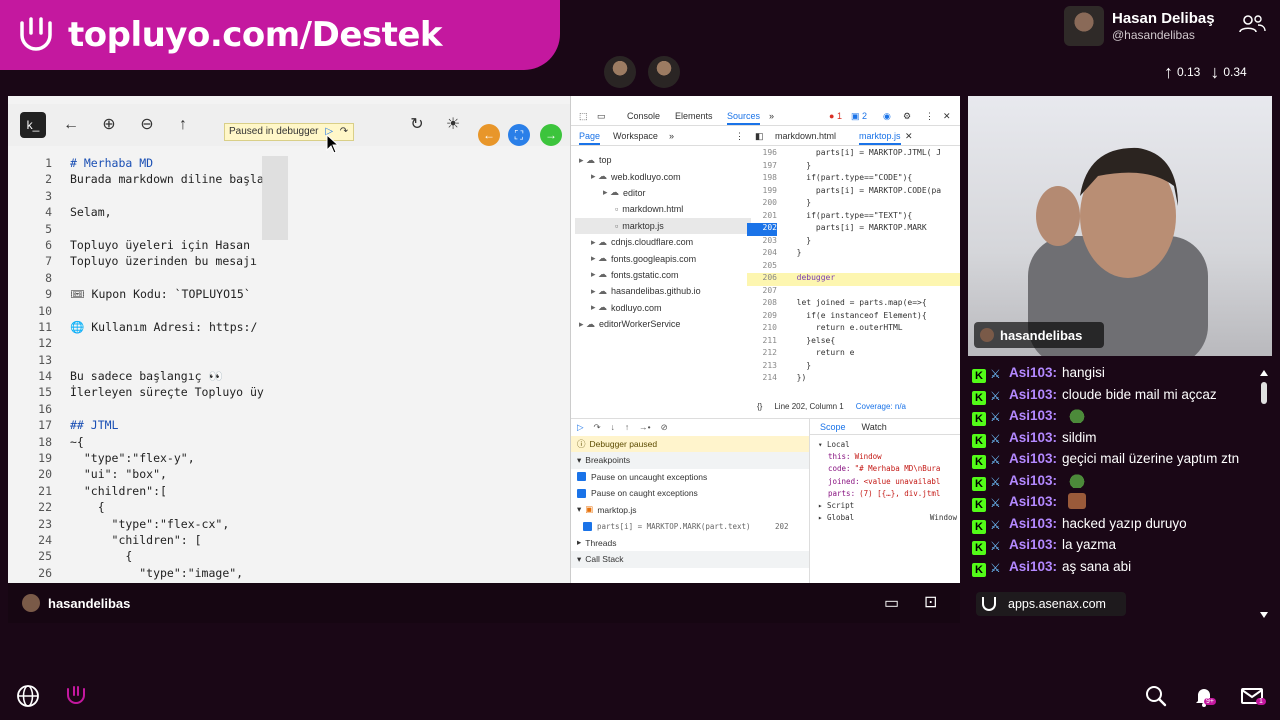 This screenshot has width=1280, height=720. I want to click on tab-elements: Elements, so click(694, 116).